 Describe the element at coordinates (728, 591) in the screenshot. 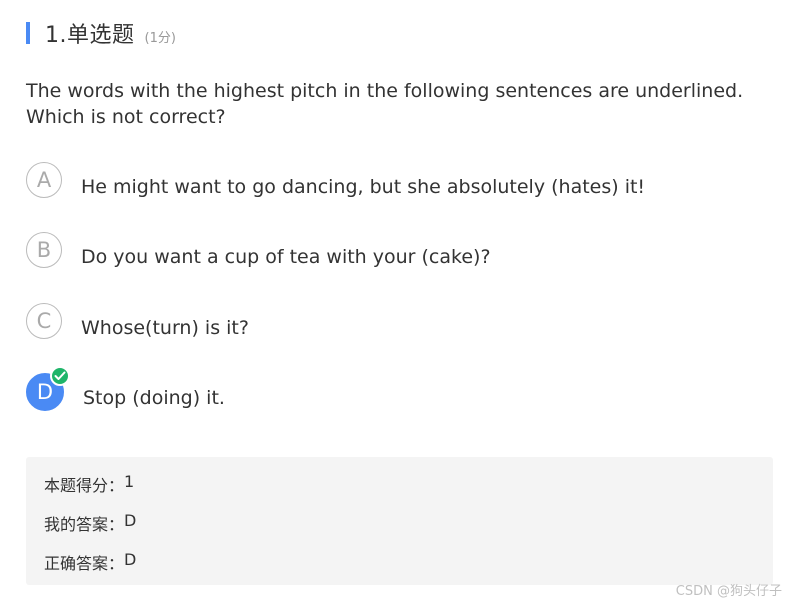

I see `watermark: CSDN @狗头仔子` at that location.